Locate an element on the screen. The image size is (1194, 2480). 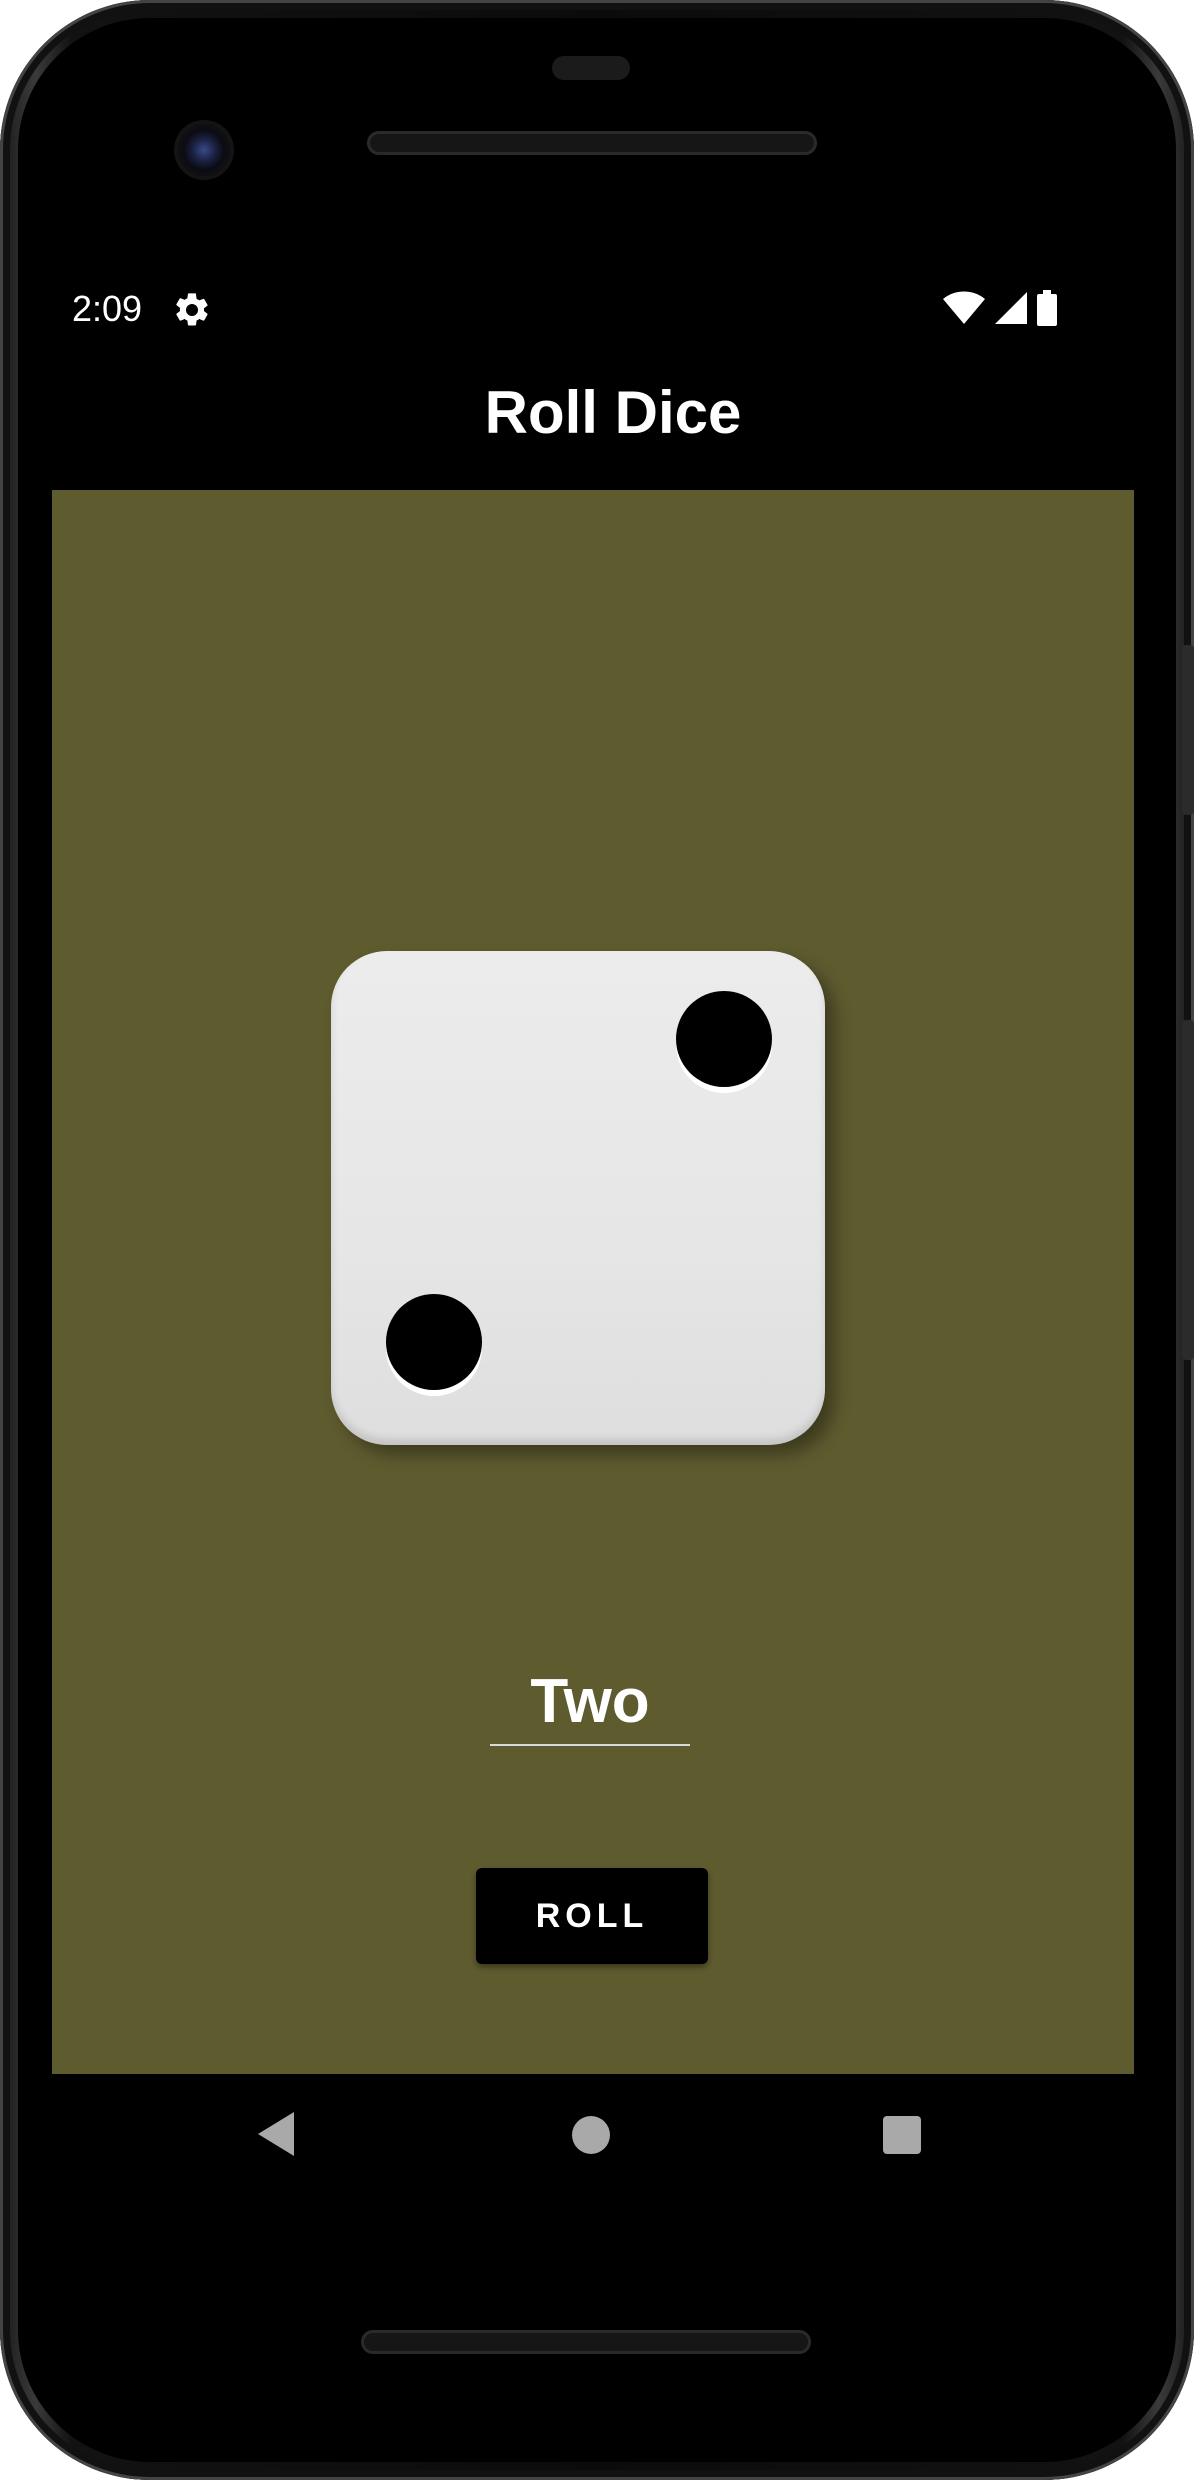
result-field: Two is located at coordinates (590, 1703).